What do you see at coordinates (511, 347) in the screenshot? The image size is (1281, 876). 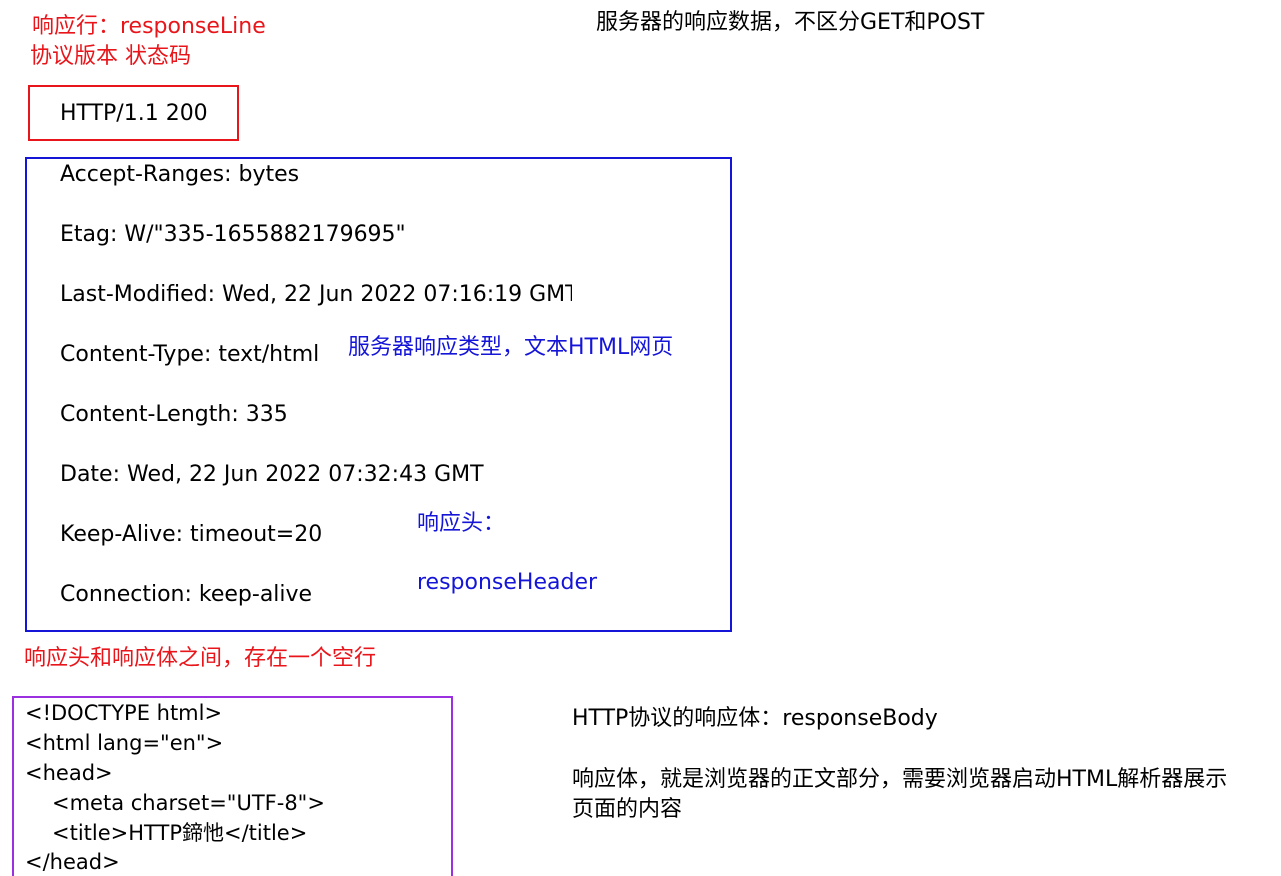 I see `content-type-annotation: 服务器响应类型，文本HTML网页` at bounding box center [511, 347].